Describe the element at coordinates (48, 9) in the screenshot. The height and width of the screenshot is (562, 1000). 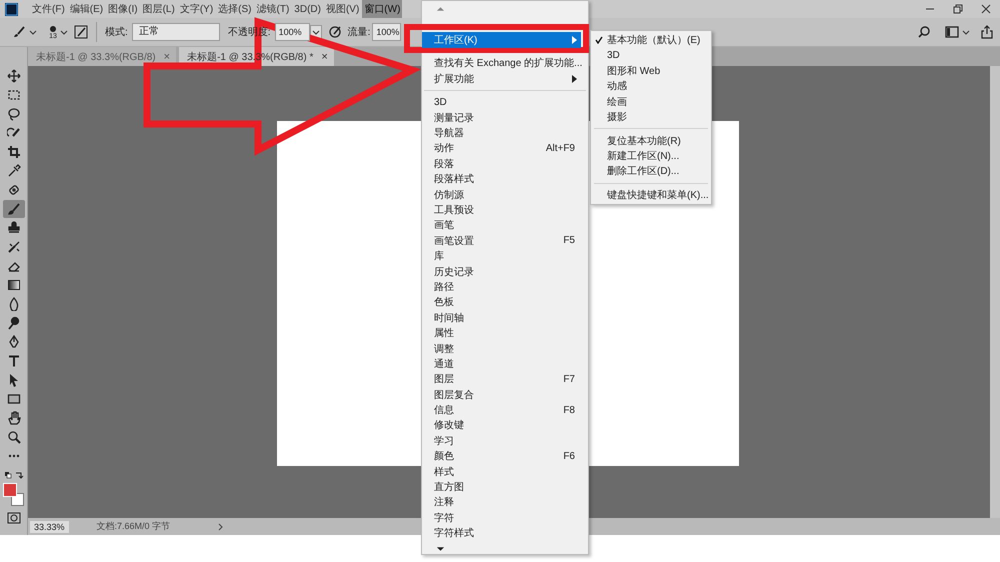
I see `menu-item: 文件(F)` at that location.